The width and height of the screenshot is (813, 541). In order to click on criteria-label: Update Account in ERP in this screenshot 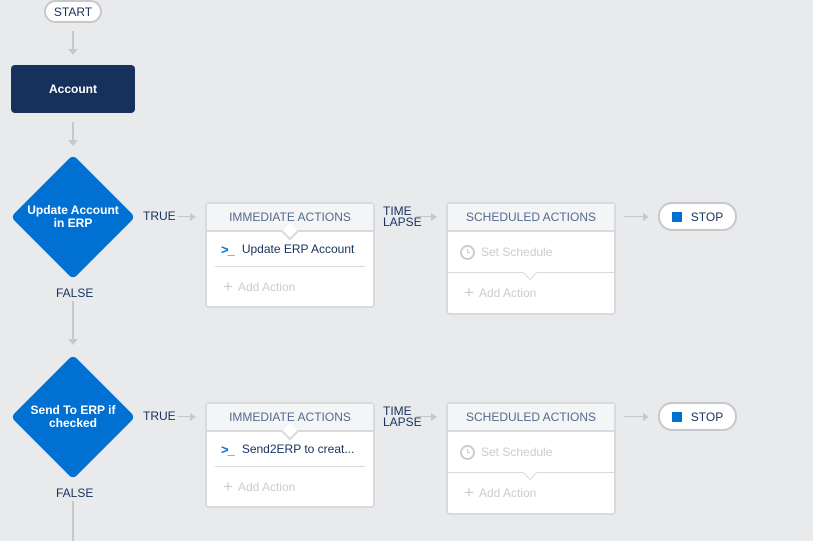, I will do `click(73, 216)`.